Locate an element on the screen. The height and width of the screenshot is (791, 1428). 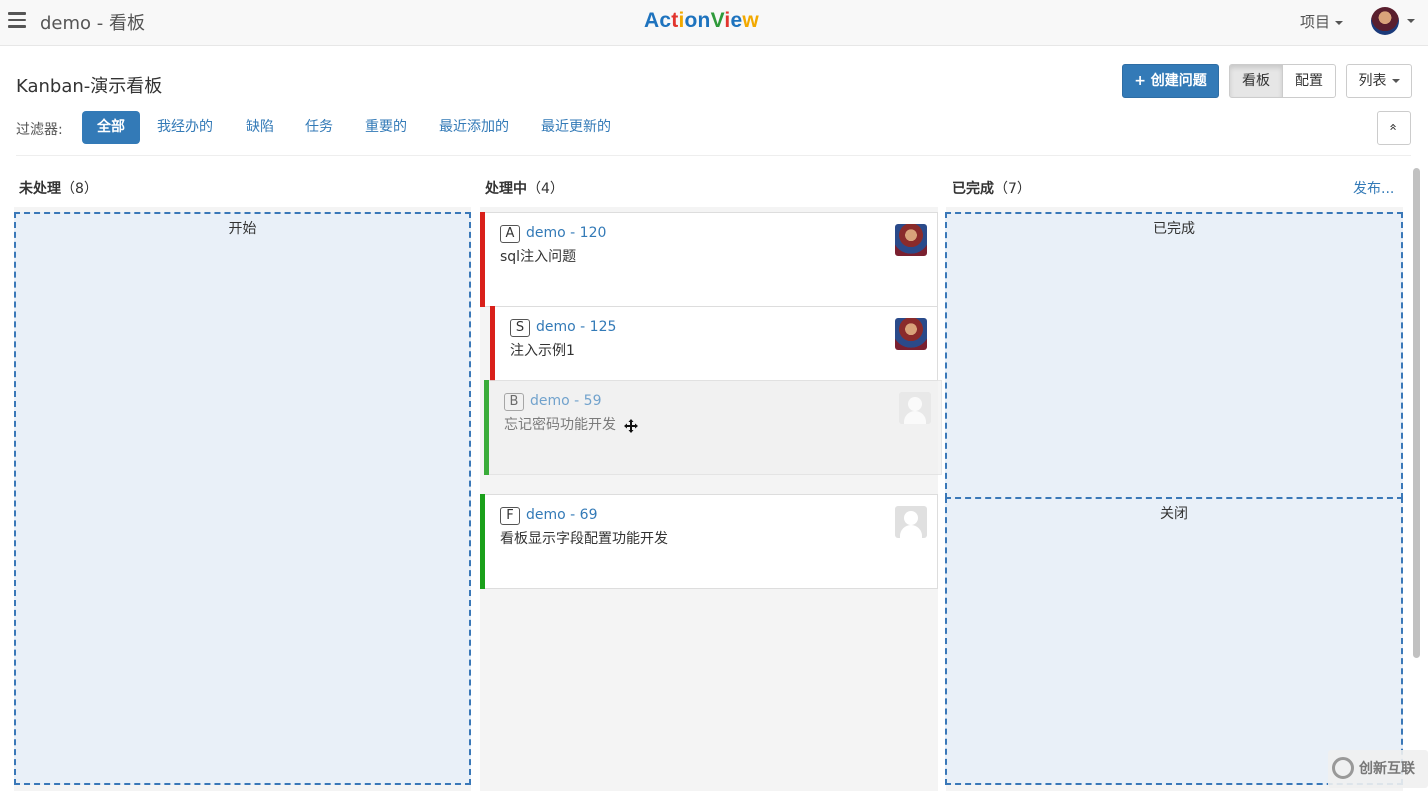
column-count: （4） is located at coordinates (545, 189).